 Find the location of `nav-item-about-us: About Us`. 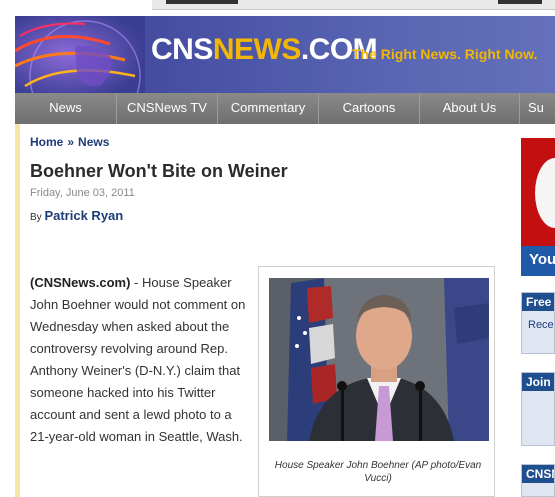

nav-item-about-us: About Us is located at coordinates (470, 108).